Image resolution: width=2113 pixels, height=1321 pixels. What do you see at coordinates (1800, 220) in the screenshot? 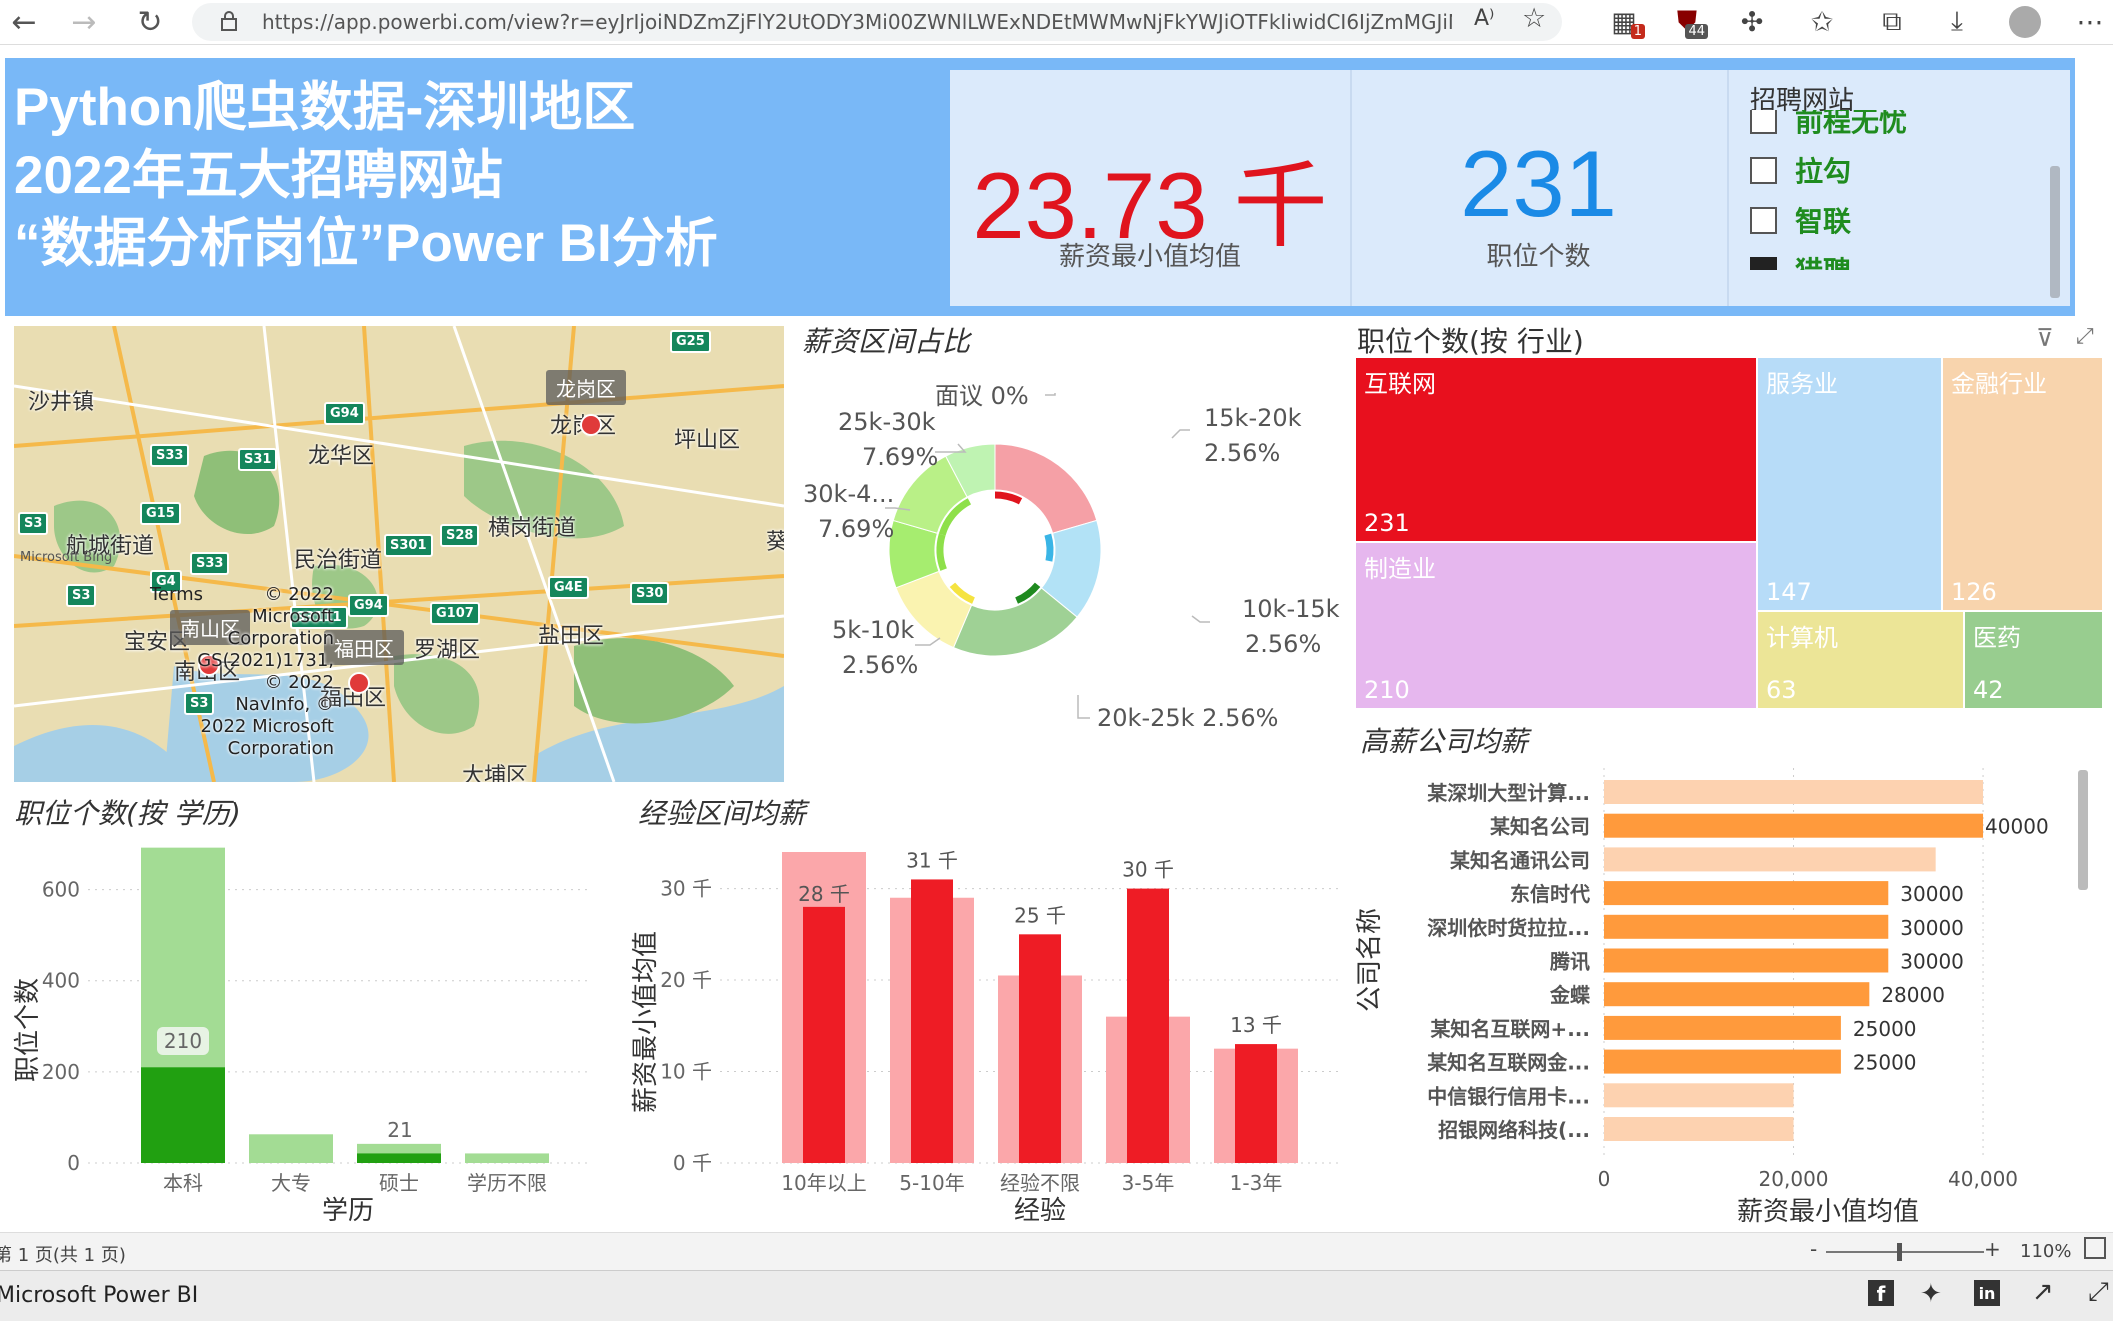
I see `slicer-item-zhilian: 智联` at bounding box center [1800, 220].